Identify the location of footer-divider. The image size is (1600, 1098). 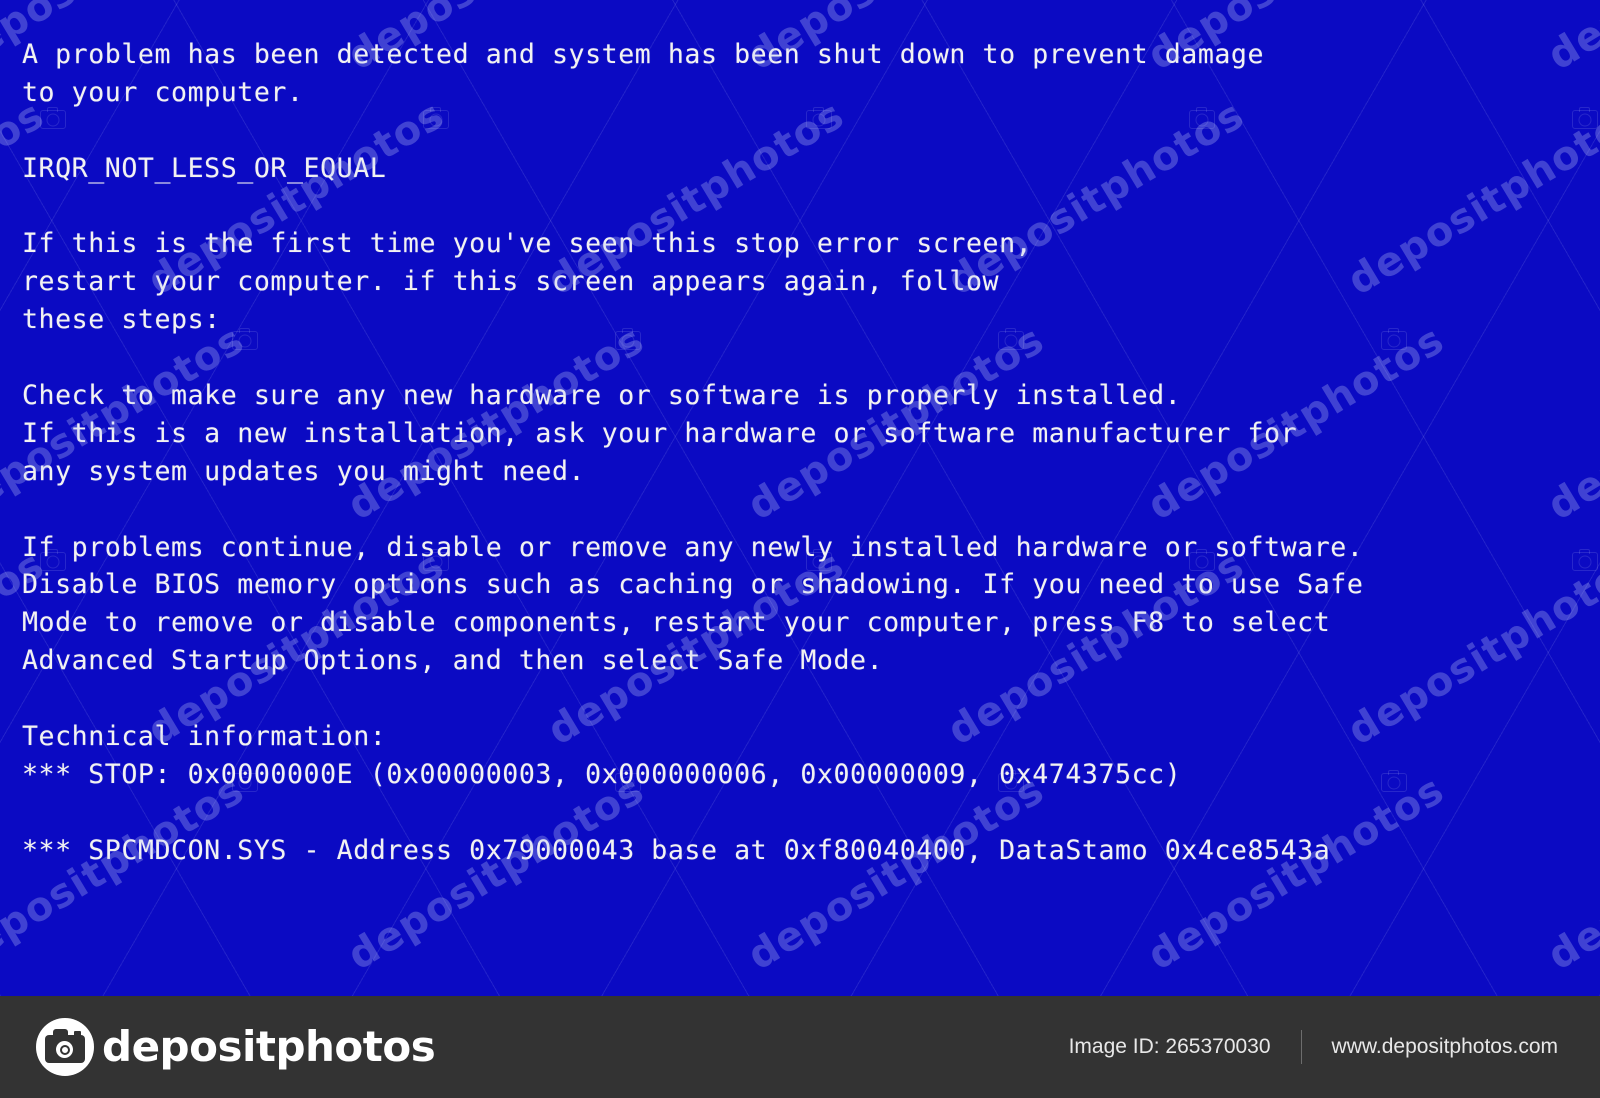
(1301, 1047).